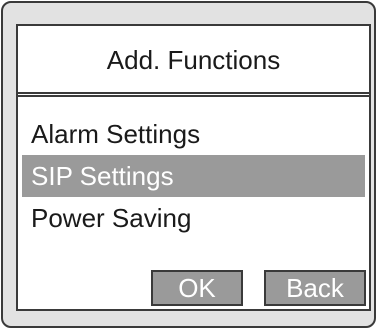  What do you see at coordinates (193, 94) in the screenshot?
I see `title-divider` at bounding box center [193, 94].